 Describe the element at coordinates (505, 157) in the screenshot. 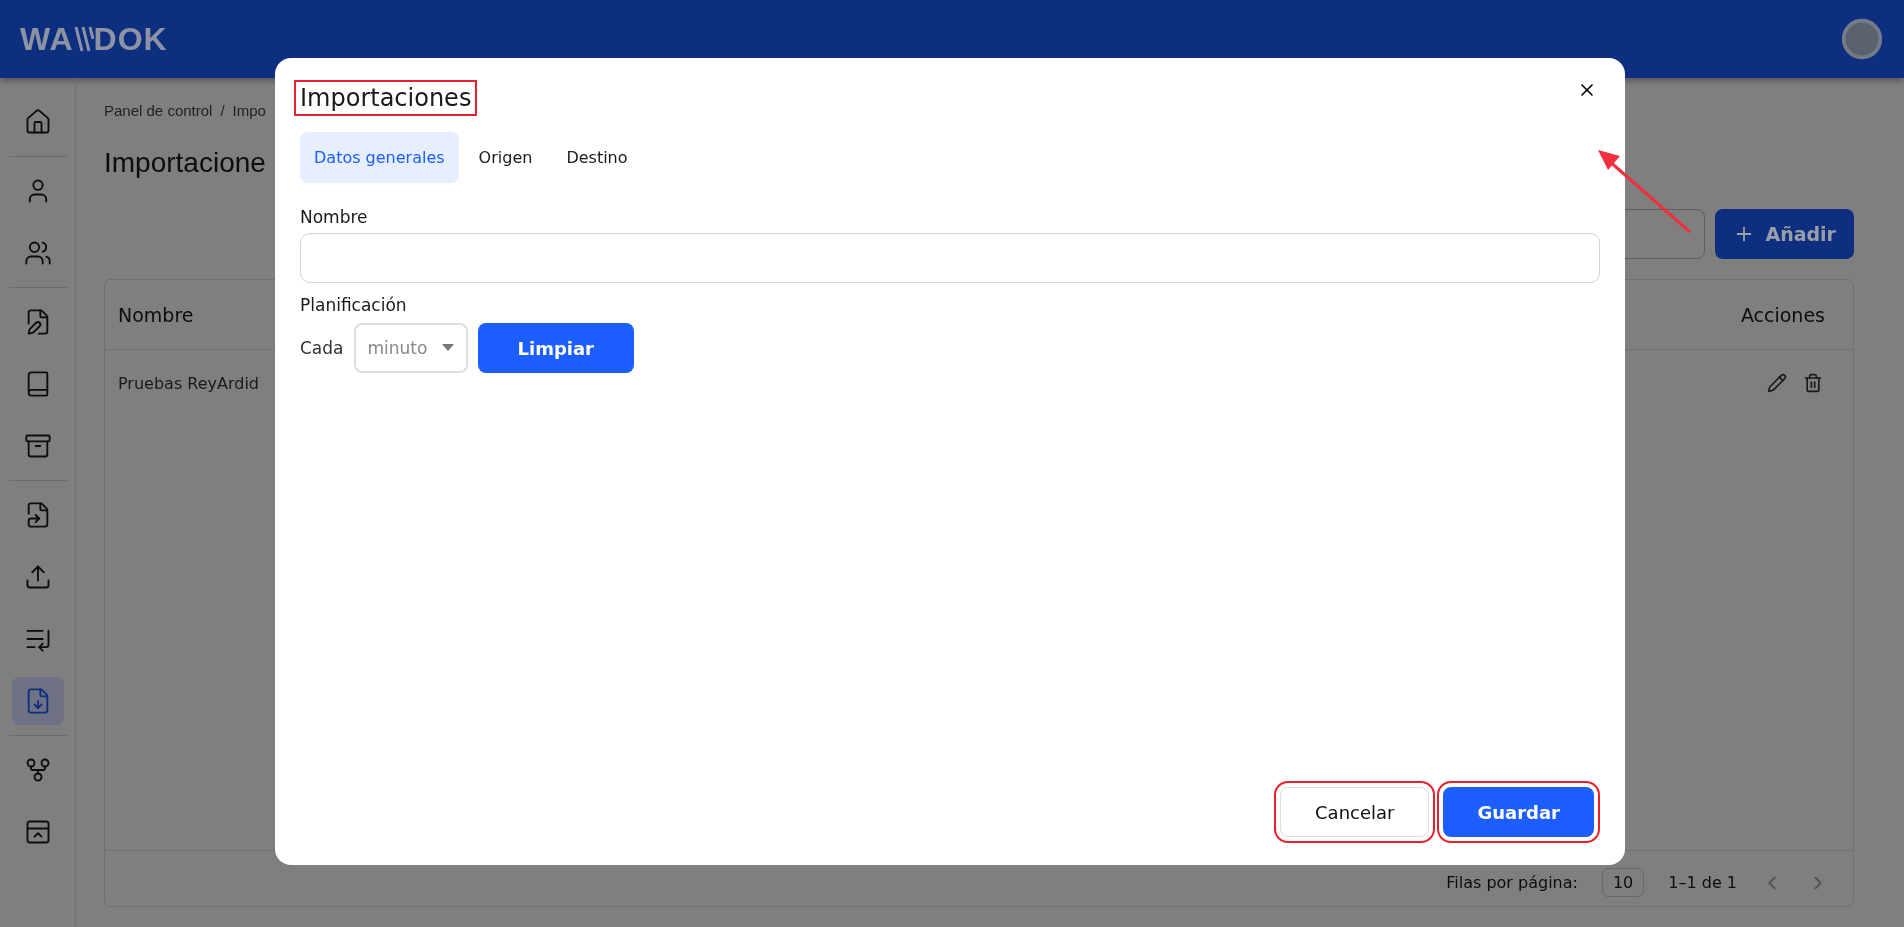

I see `tab: Origen` at that location.